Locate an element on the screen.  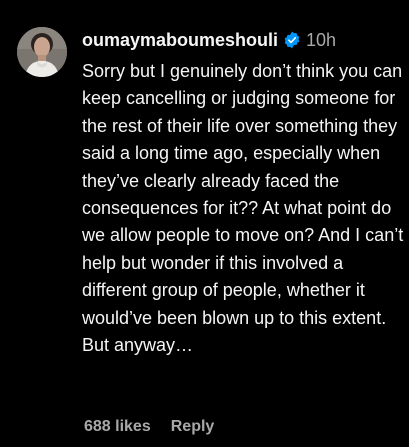
avatar-image is located at coordinates (42, 52).